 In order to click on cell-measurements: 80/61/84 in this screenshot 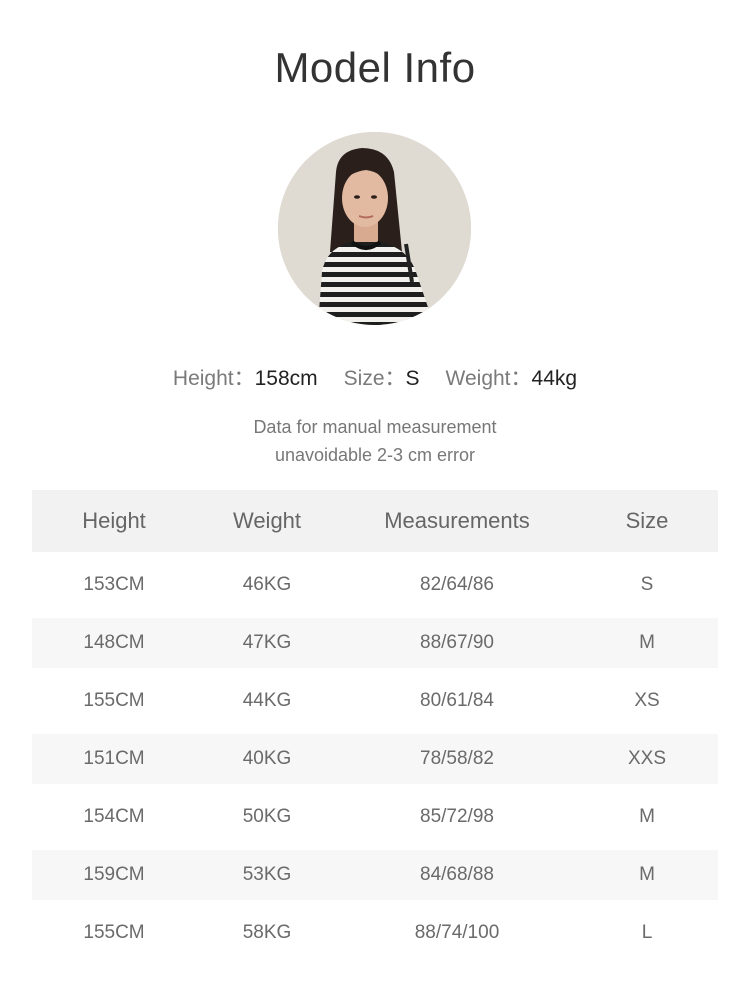, I will do `click(457, 700)`.